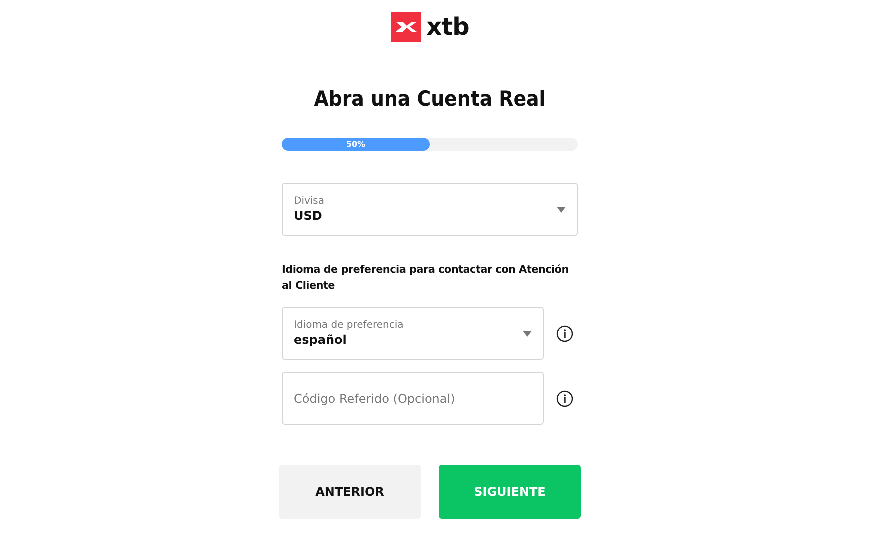  What do you see at coordinates (413, 333) in the screenshot?
I see `select-field: Idioma de preferencia español` at bounding box center [413, 333].